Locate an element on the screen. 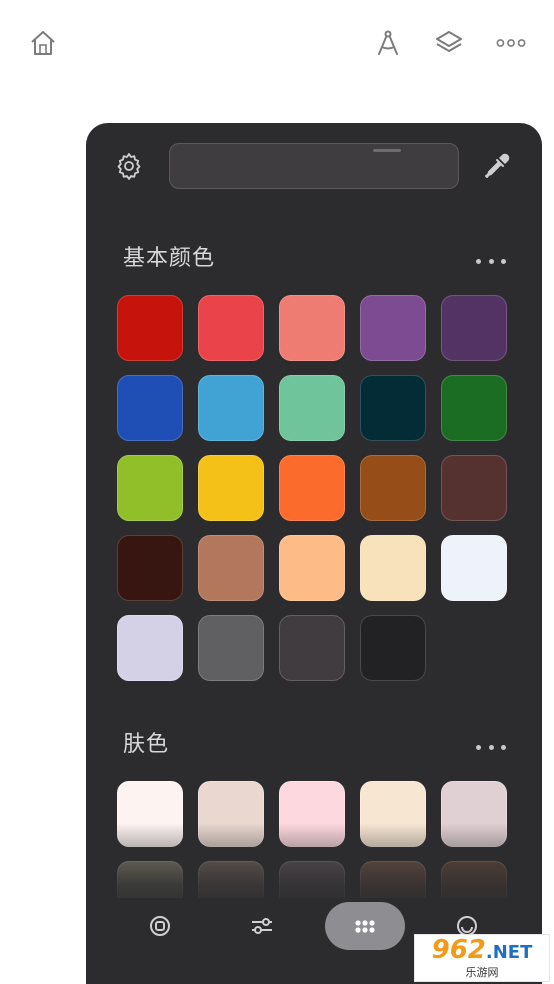  watermark-suffix: .NET is located at coordinates (509, 952).